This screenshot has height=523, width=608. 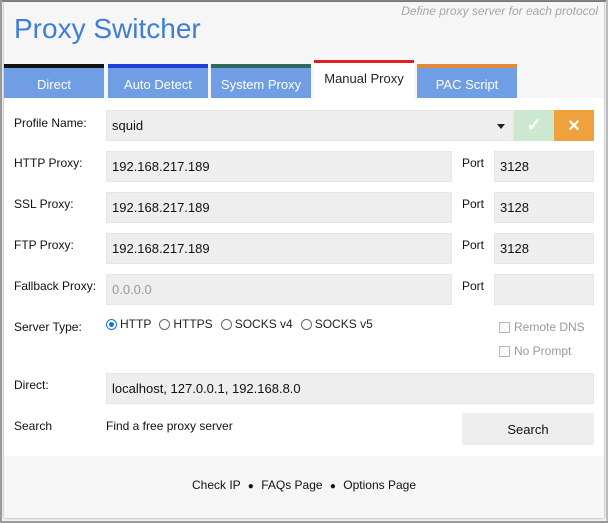 I want to click on options-page-link: Options Page, so click(x=379, y=485).